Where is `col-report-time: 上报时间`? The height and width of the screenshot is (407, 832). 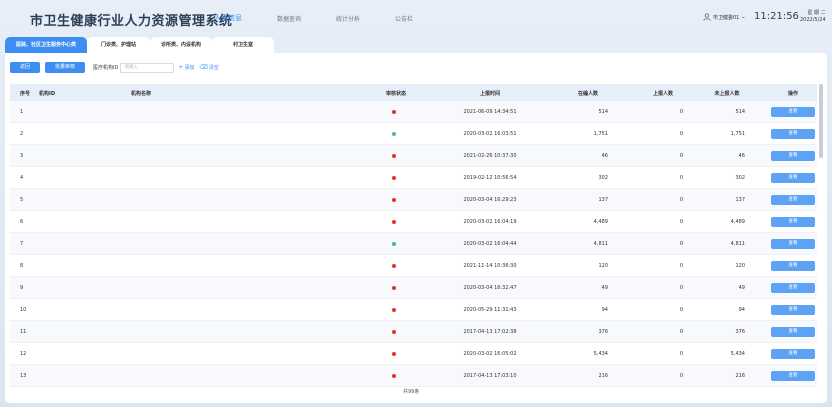
col-report-time: 上报时间 is located at coordinates (489, 94).